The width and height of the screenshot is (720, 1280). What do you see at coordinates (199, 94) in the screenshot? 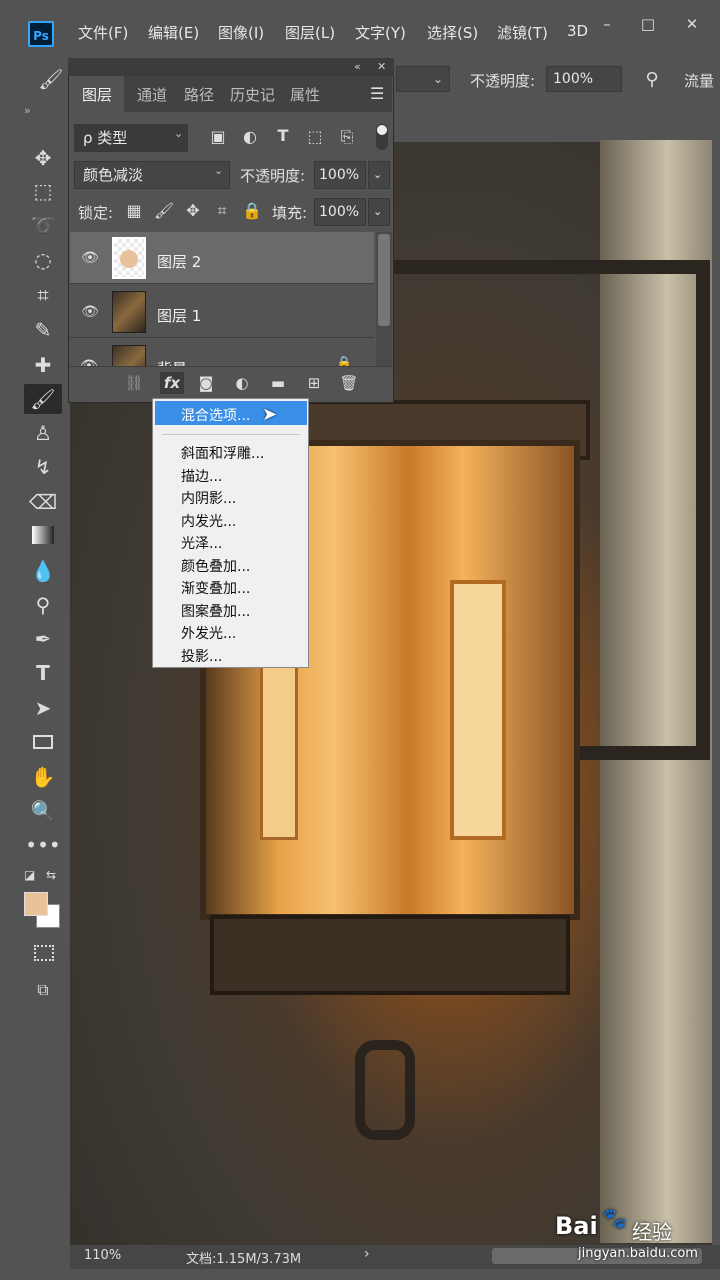
I see `tab-paths: 路径` at bounding box center [199, 94].